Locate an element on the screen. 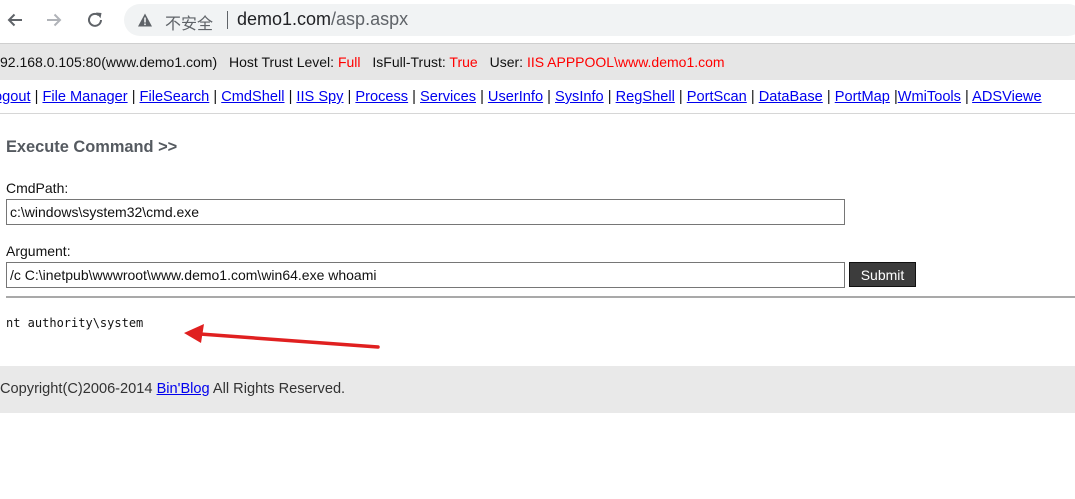  rights-text: All Rights Reserved. is located at coordinates (277, 389).